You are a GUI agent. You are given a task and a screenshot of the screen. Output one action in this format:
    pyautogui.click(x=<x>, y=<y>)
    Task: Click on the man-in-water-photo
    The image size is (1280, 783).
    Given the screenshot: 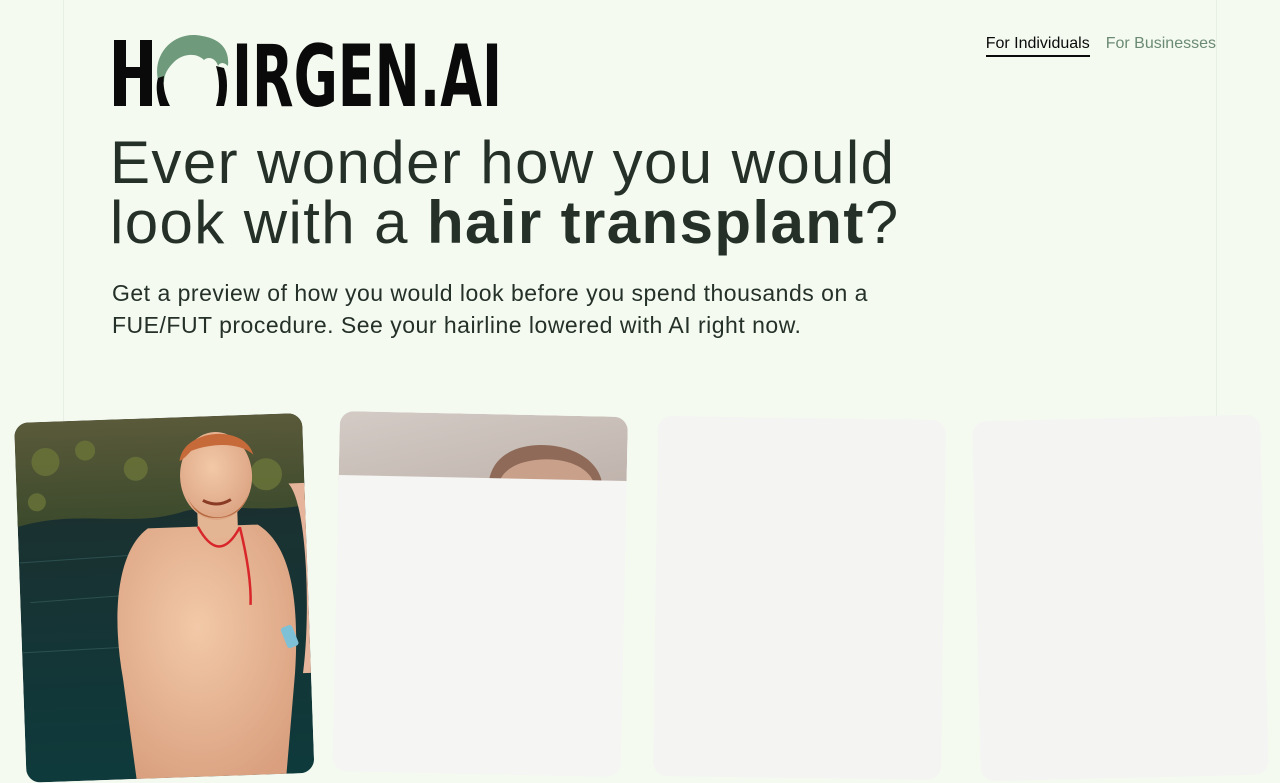 What is the action you would take?
    pyautogui.click(x=164, y=597)
    